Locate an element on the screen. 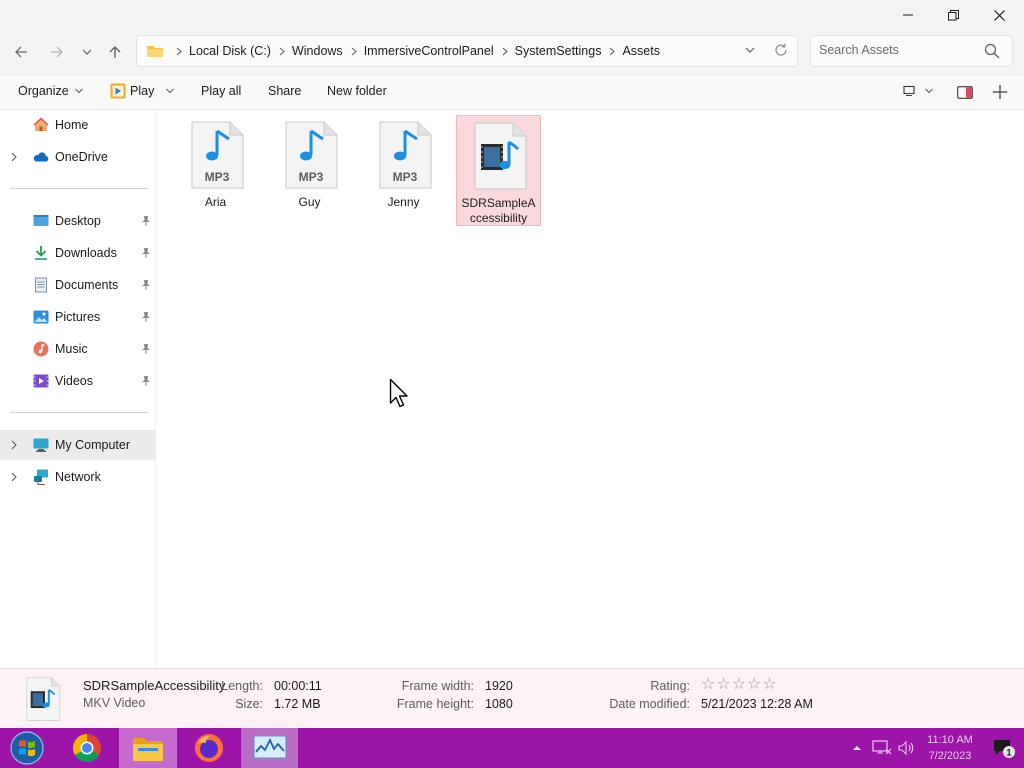 This screenshot has height=768, width=1024. chevron-up-icon is located at coordinates (857, 748).